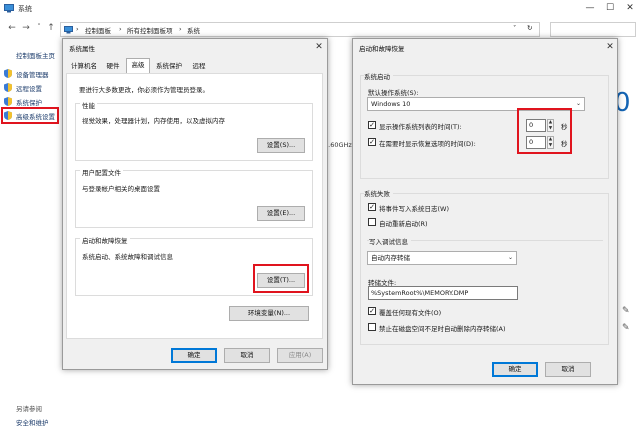  I want to click on tab-advanced: 高级, so click(138, 65).